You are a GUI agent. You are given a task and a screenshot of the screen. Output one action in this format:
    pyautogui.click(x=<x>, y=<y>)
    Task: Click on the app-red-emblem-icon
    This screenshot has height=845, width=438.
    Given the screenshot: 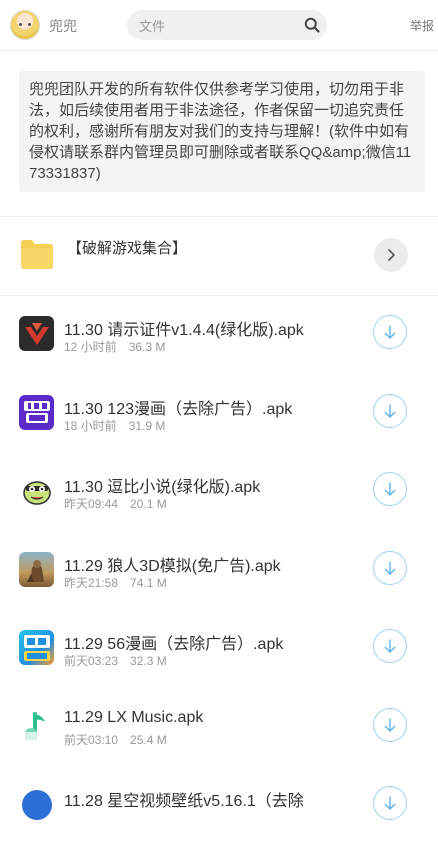 What is the action you would take?
    pyautogui.click(x=36, y=333)
    